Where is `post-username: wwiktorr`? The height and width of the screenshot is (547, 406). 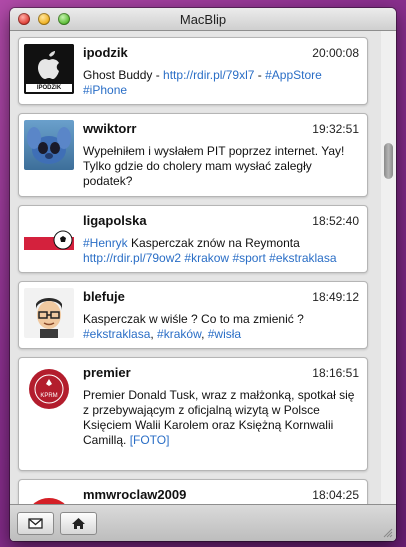 post-username: wwiktorr is located at coordinates (109, 128).